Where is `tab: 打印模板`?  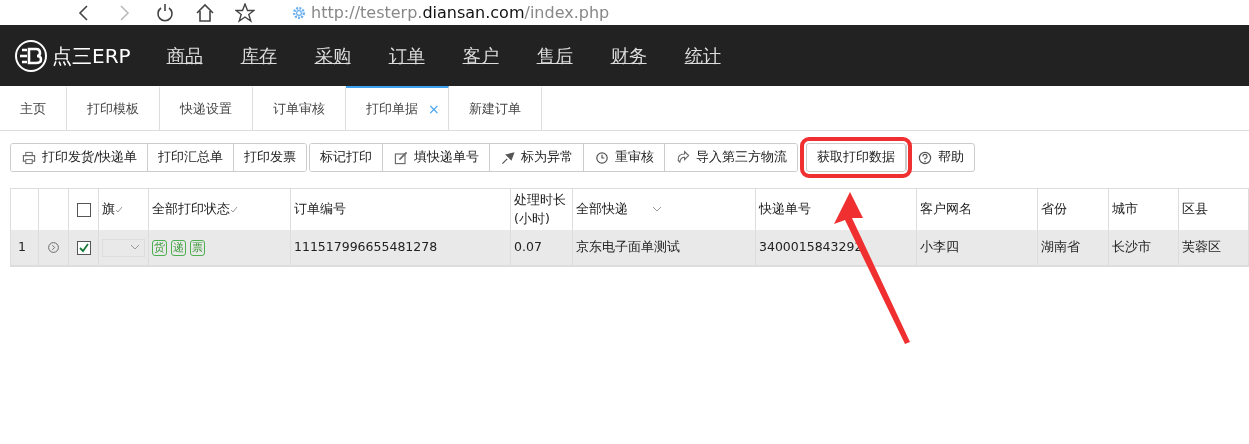 tab: 打印模板 is located at coordinates (113, 108).